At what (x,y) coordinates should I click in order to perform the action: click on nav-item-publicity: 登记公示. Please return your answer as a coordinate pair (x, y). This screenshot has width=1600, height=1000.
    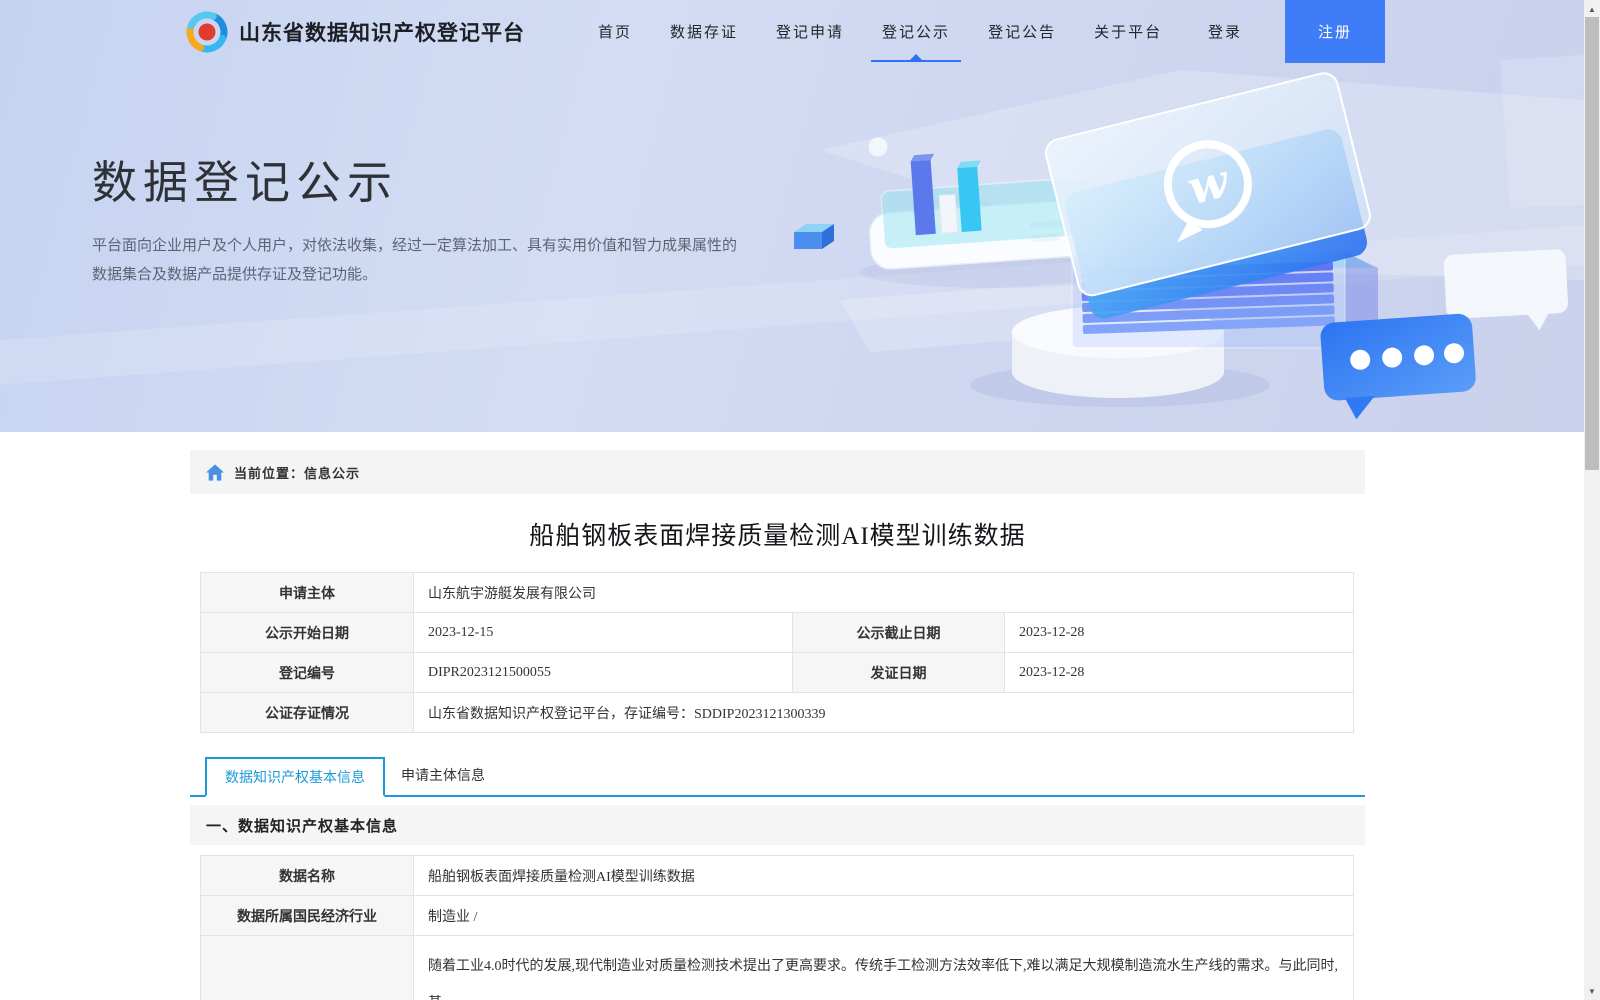
    Looking at the image, I should click on (916, 31).